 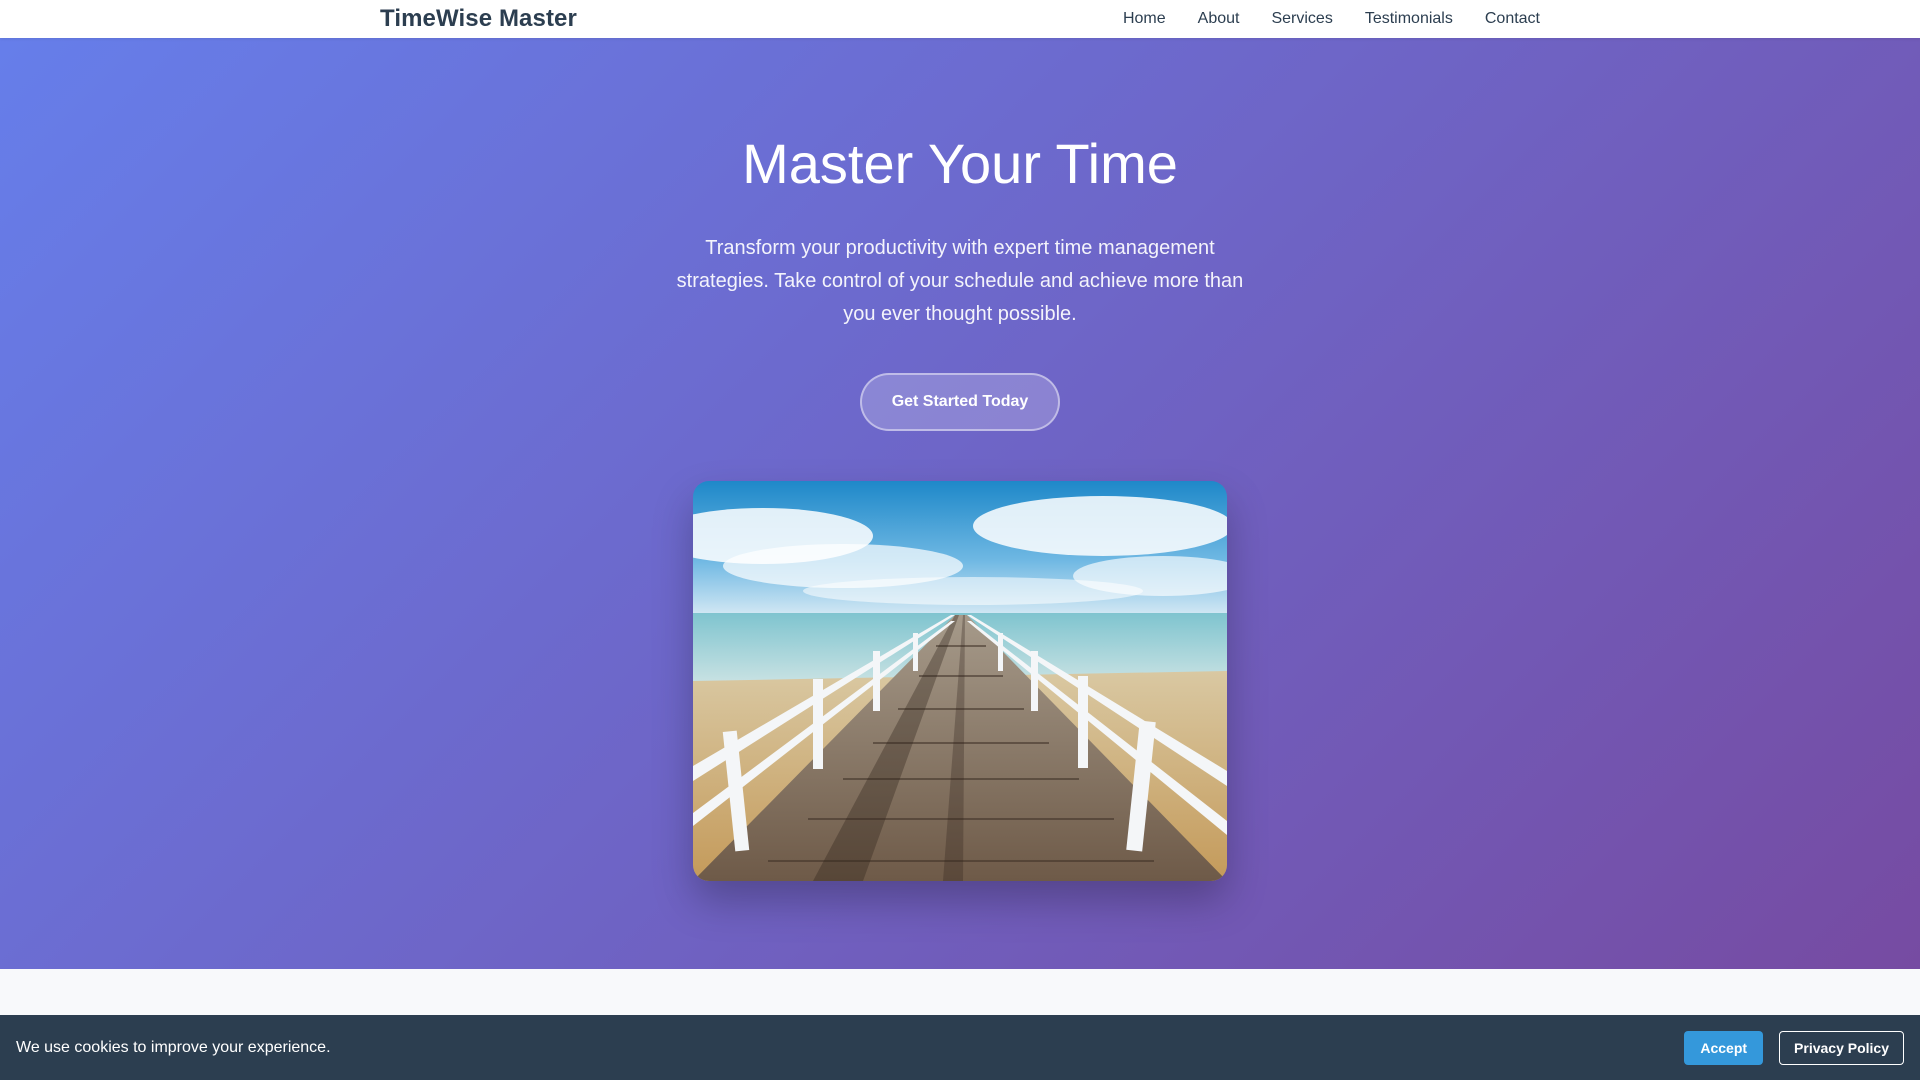 What do you see at coordinates (478, 19) in the screenshot?
I see `brand-logo: TimeWise Master` at bounding box center [478, 19].